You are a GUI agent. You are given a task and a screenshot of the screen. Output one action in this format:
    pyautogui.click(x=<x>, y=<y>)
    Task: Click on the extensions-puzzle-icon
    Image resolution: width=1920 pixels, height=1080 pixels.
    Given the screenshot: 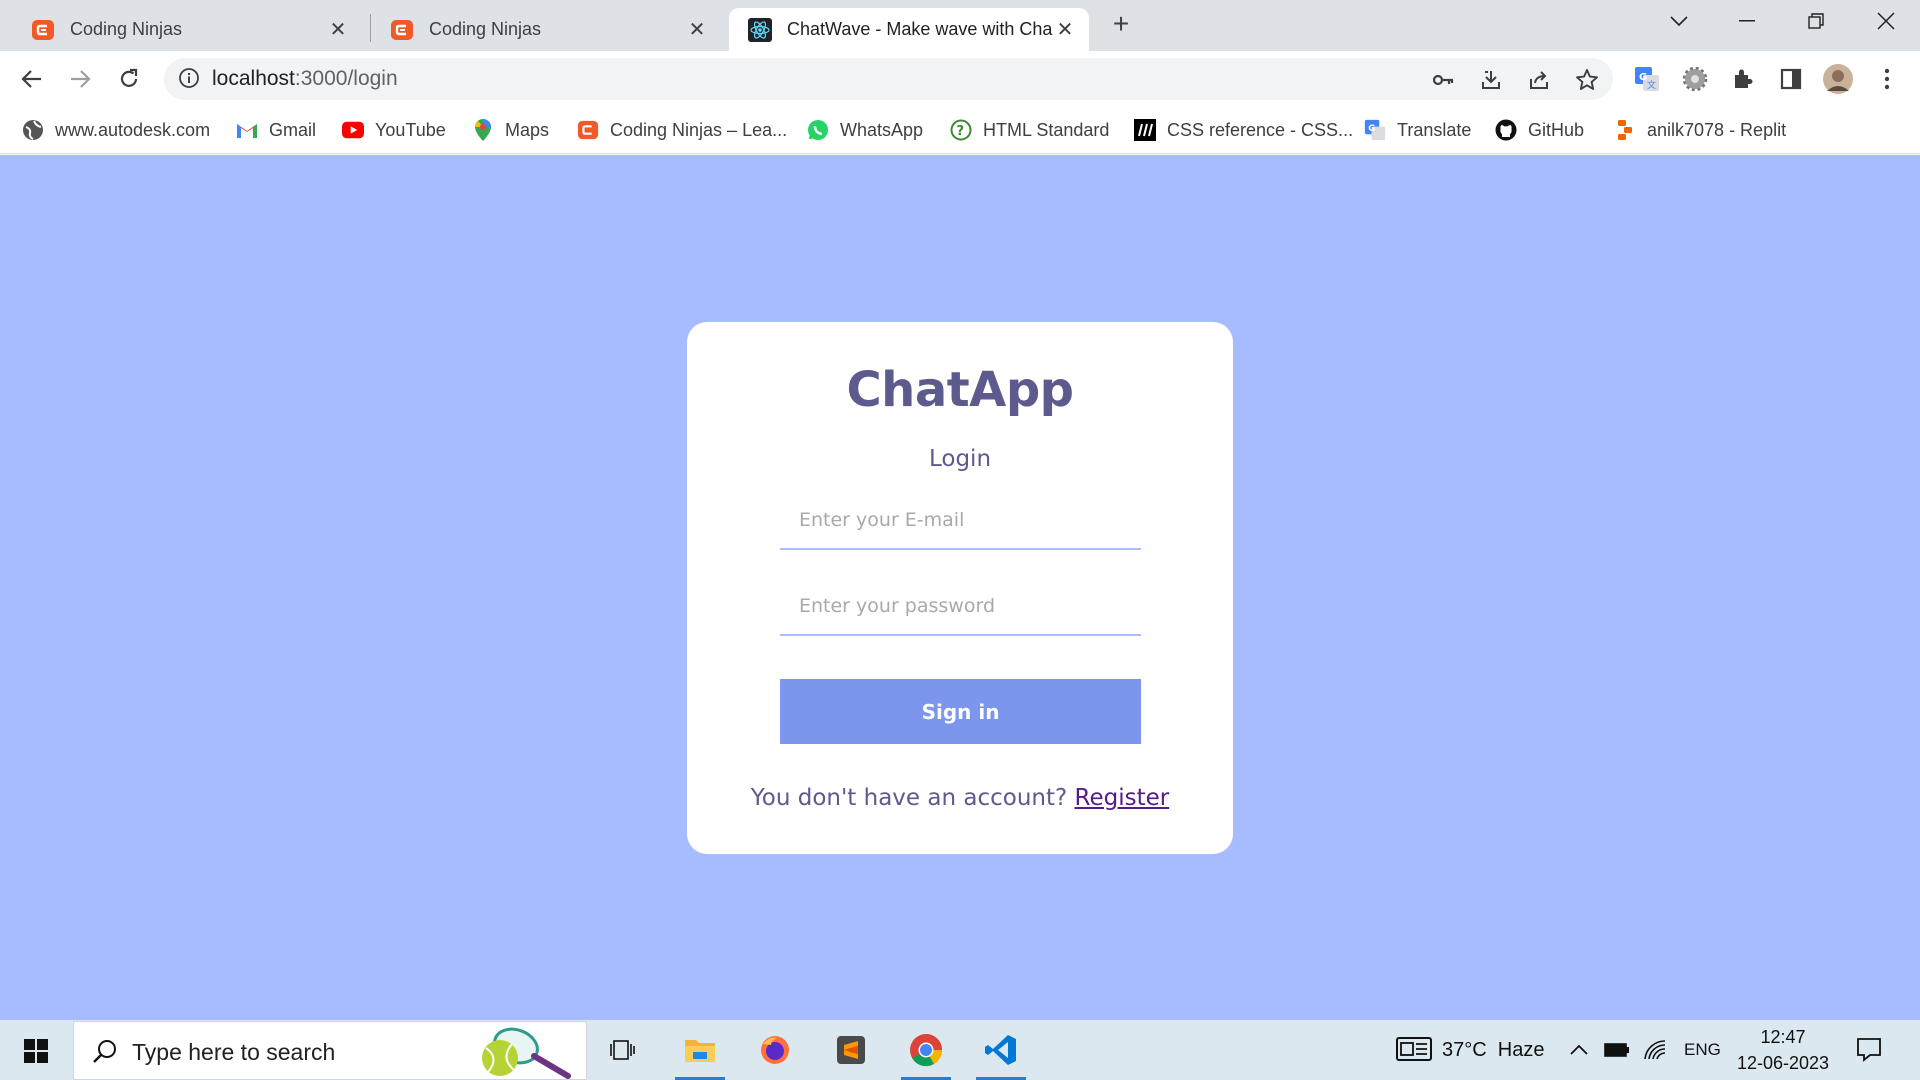 What is the action you would take?
    pyautogui.click(x=1743, y=79)
    